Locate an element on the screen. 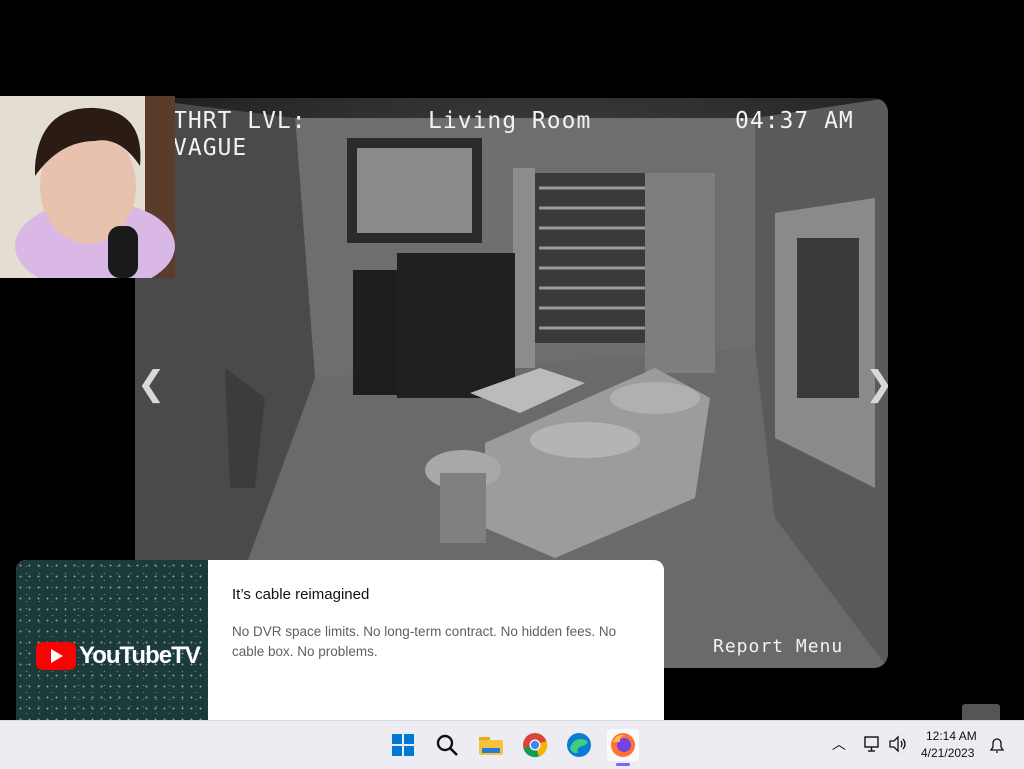  ad-title: It’s cable reimagined is located at coordinates (301, 594).